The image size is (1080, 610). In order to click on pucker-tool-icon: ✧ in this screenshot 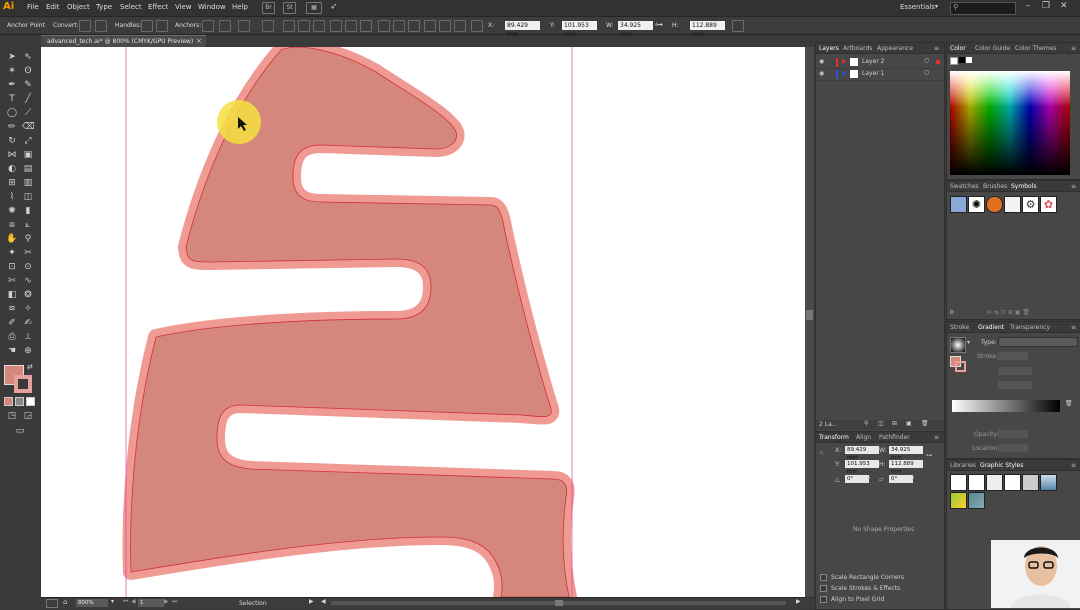, I will do `click(28, 309)`.